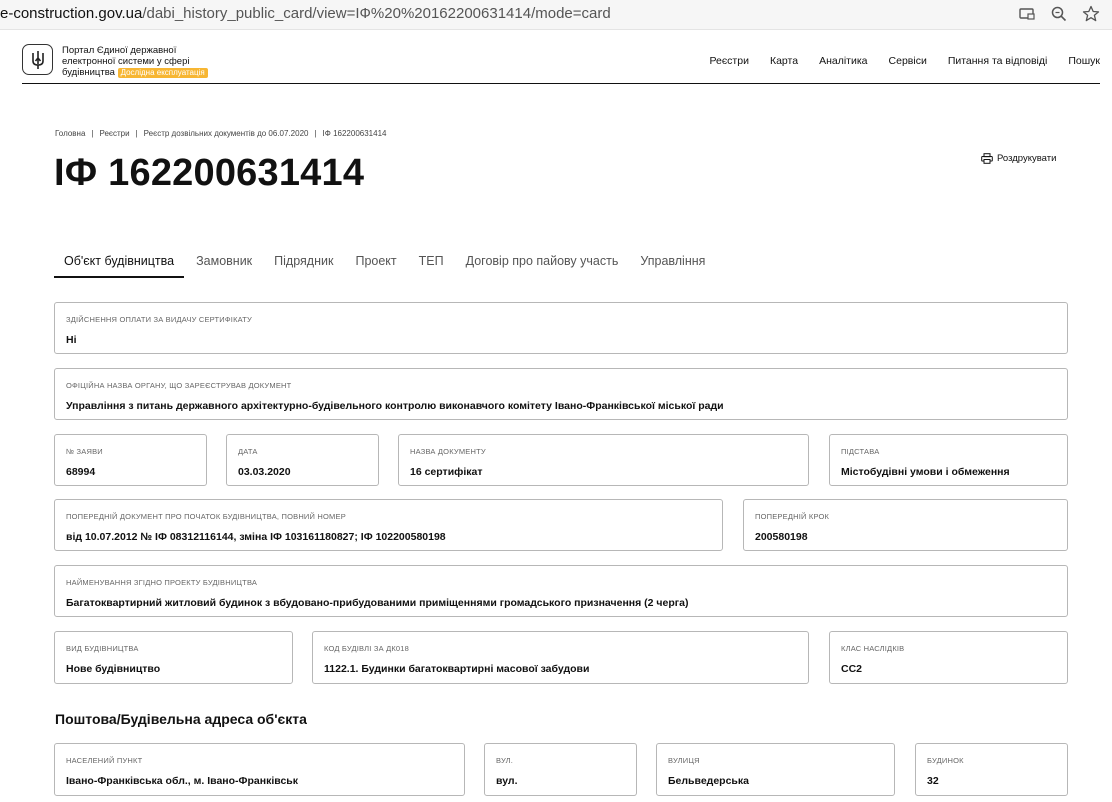 The width and height of the screenshot is (1112, 802). Describe the element at coordinates (162, 73) in the screenshot. I see `beta-badge: Дослідна експлуатація` at that location.